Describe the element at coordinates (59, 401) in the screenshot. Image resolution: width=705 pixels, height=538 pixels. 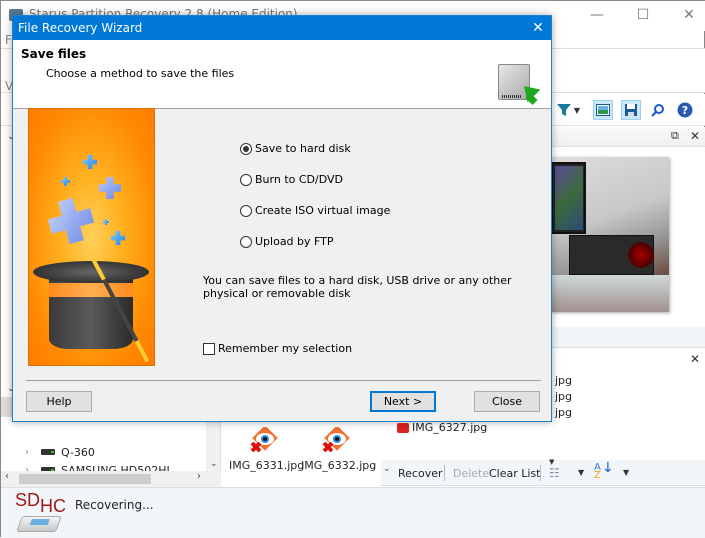
I see `help-button: Help` at that location.